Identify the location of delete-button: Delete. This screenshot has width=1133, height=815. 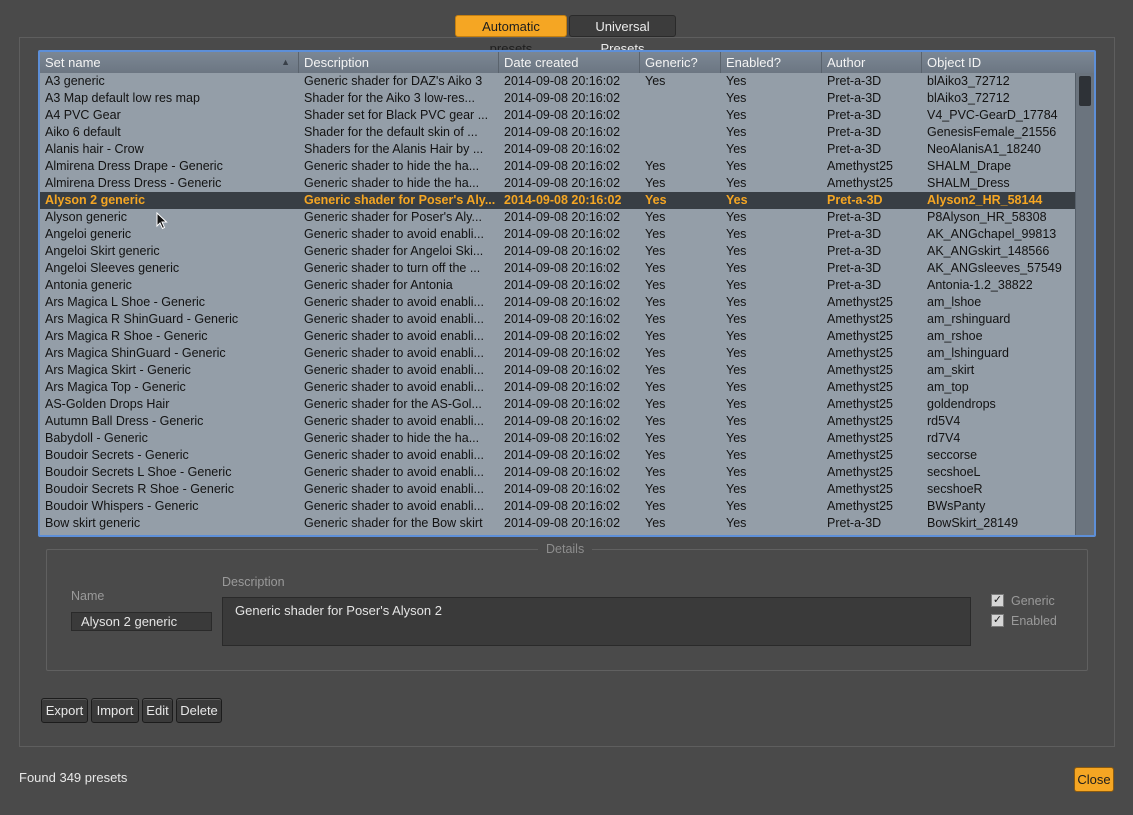
(199, 710).